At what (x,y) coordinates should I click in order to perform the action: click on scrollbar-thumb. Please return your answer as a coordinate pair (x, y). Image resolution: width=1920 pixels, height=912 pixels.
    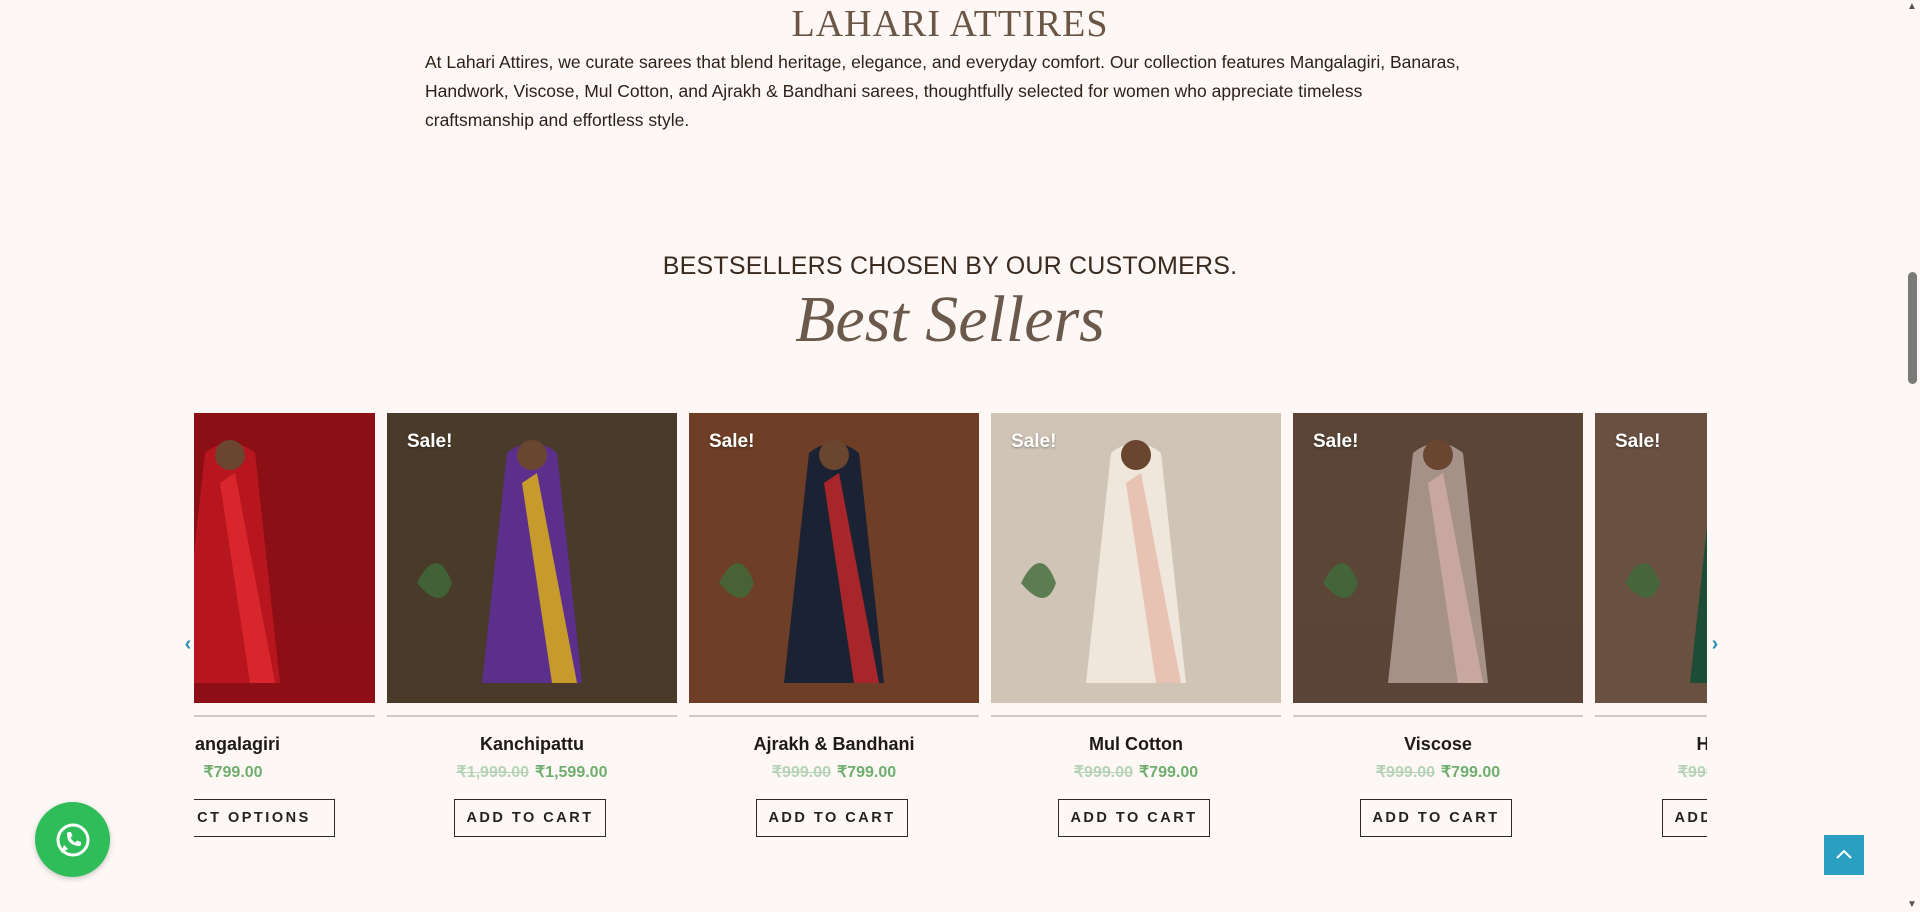
    Looking at the image, I should click on (1912, 328).